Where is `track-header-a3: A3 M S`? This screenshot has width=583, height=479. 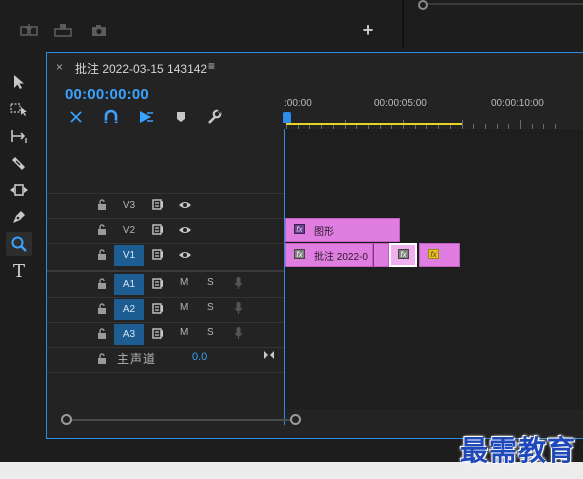
track-header-a3: A3 M S is located at coordinates (165, 334).